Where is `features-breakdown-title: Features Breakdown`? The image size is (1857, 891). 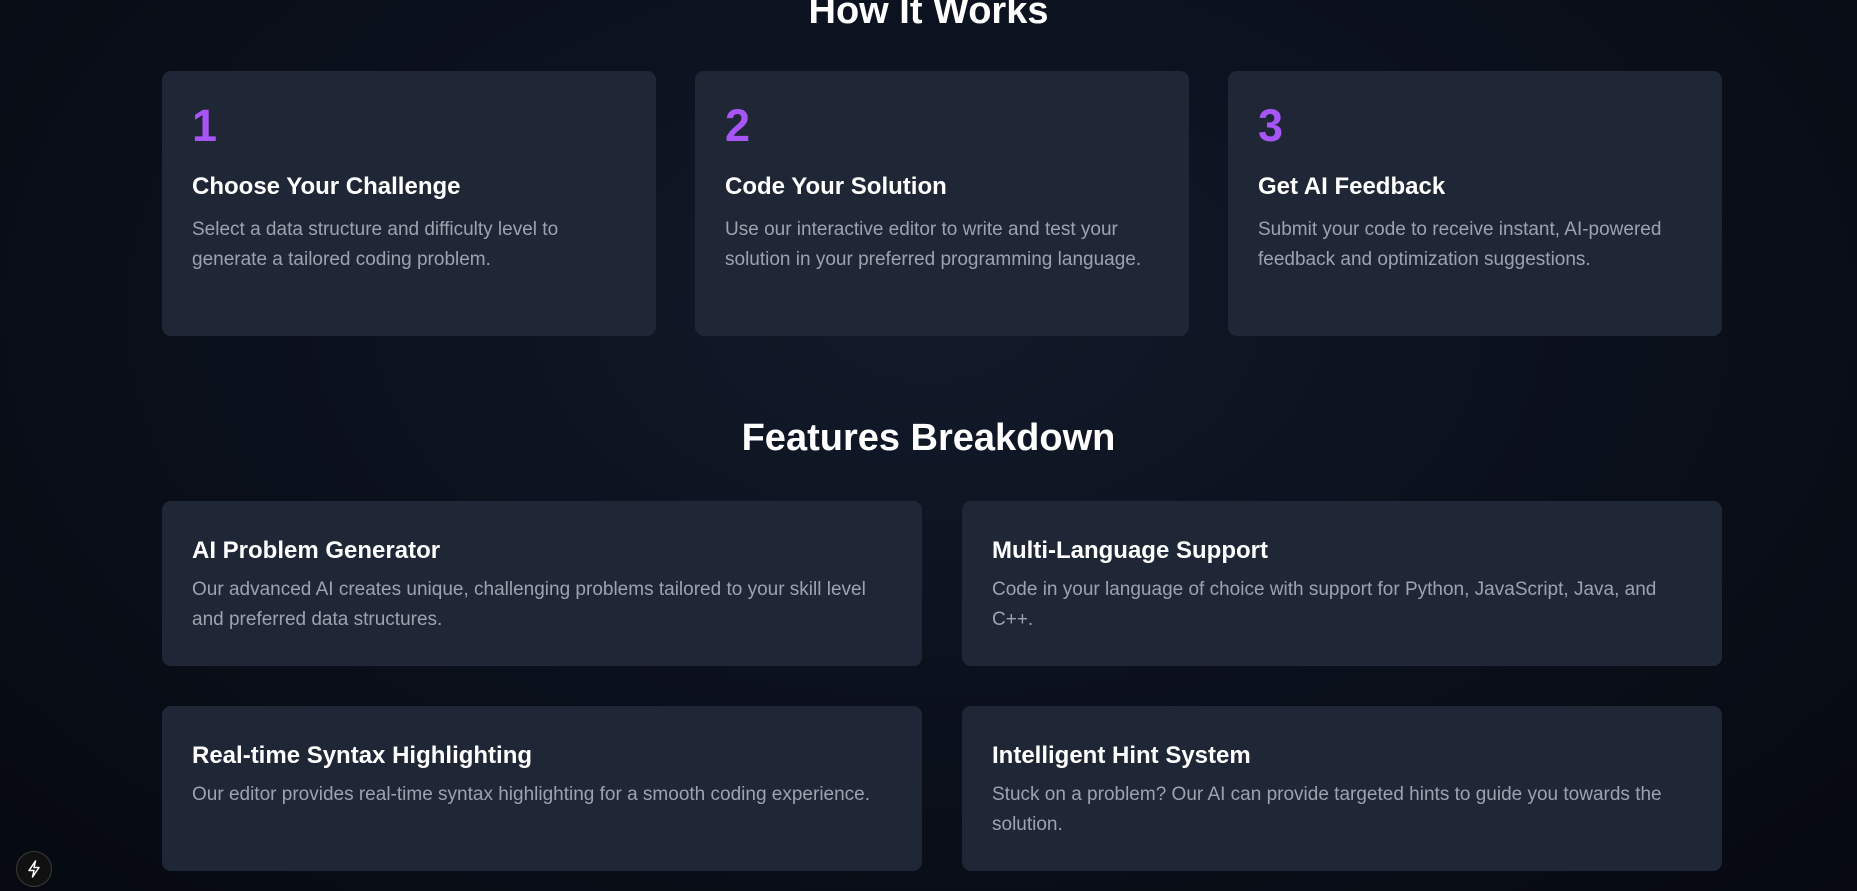 features-breakdown-title: Features Breakdown is located at coordinates (928, 438).